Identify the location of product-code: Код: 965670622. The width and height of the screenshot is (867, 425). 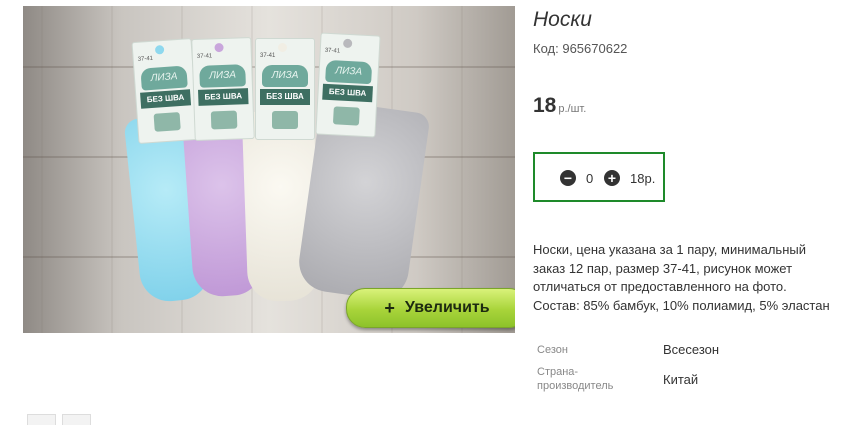
(580, 48).